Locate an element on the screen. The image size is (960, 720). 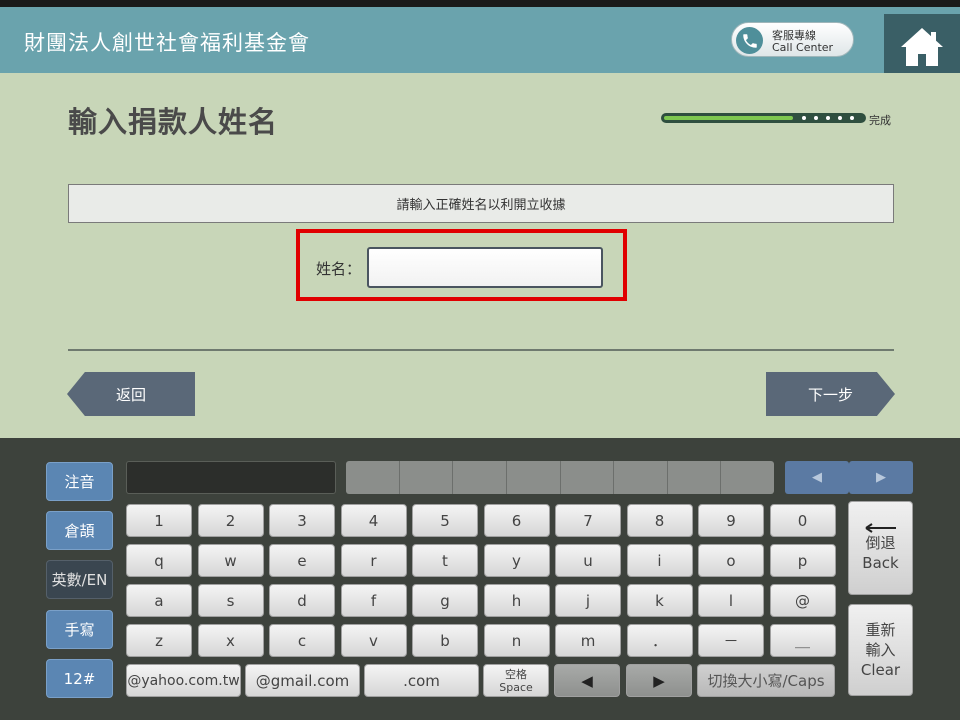
key-z-7: ． is located at coordinates (659, 640).